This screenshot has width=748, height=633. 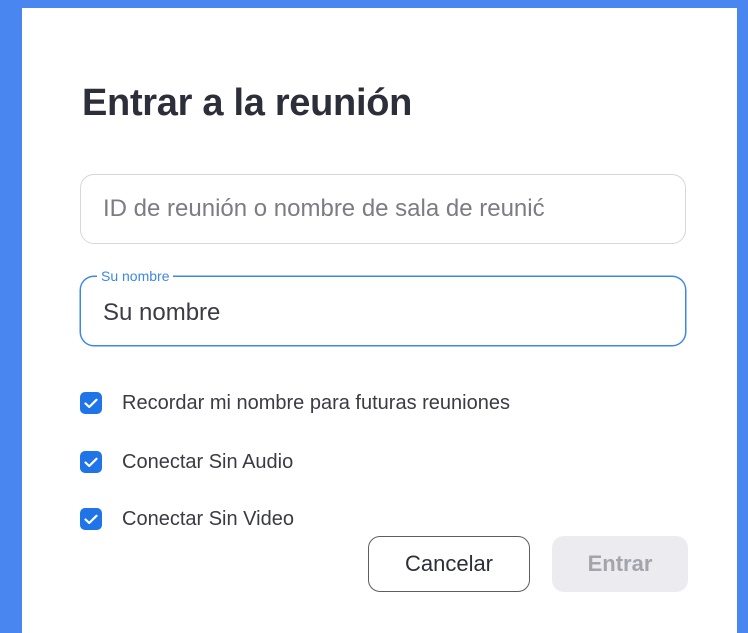 I want to click on meeting-id-field, so click(x=383, y=209).